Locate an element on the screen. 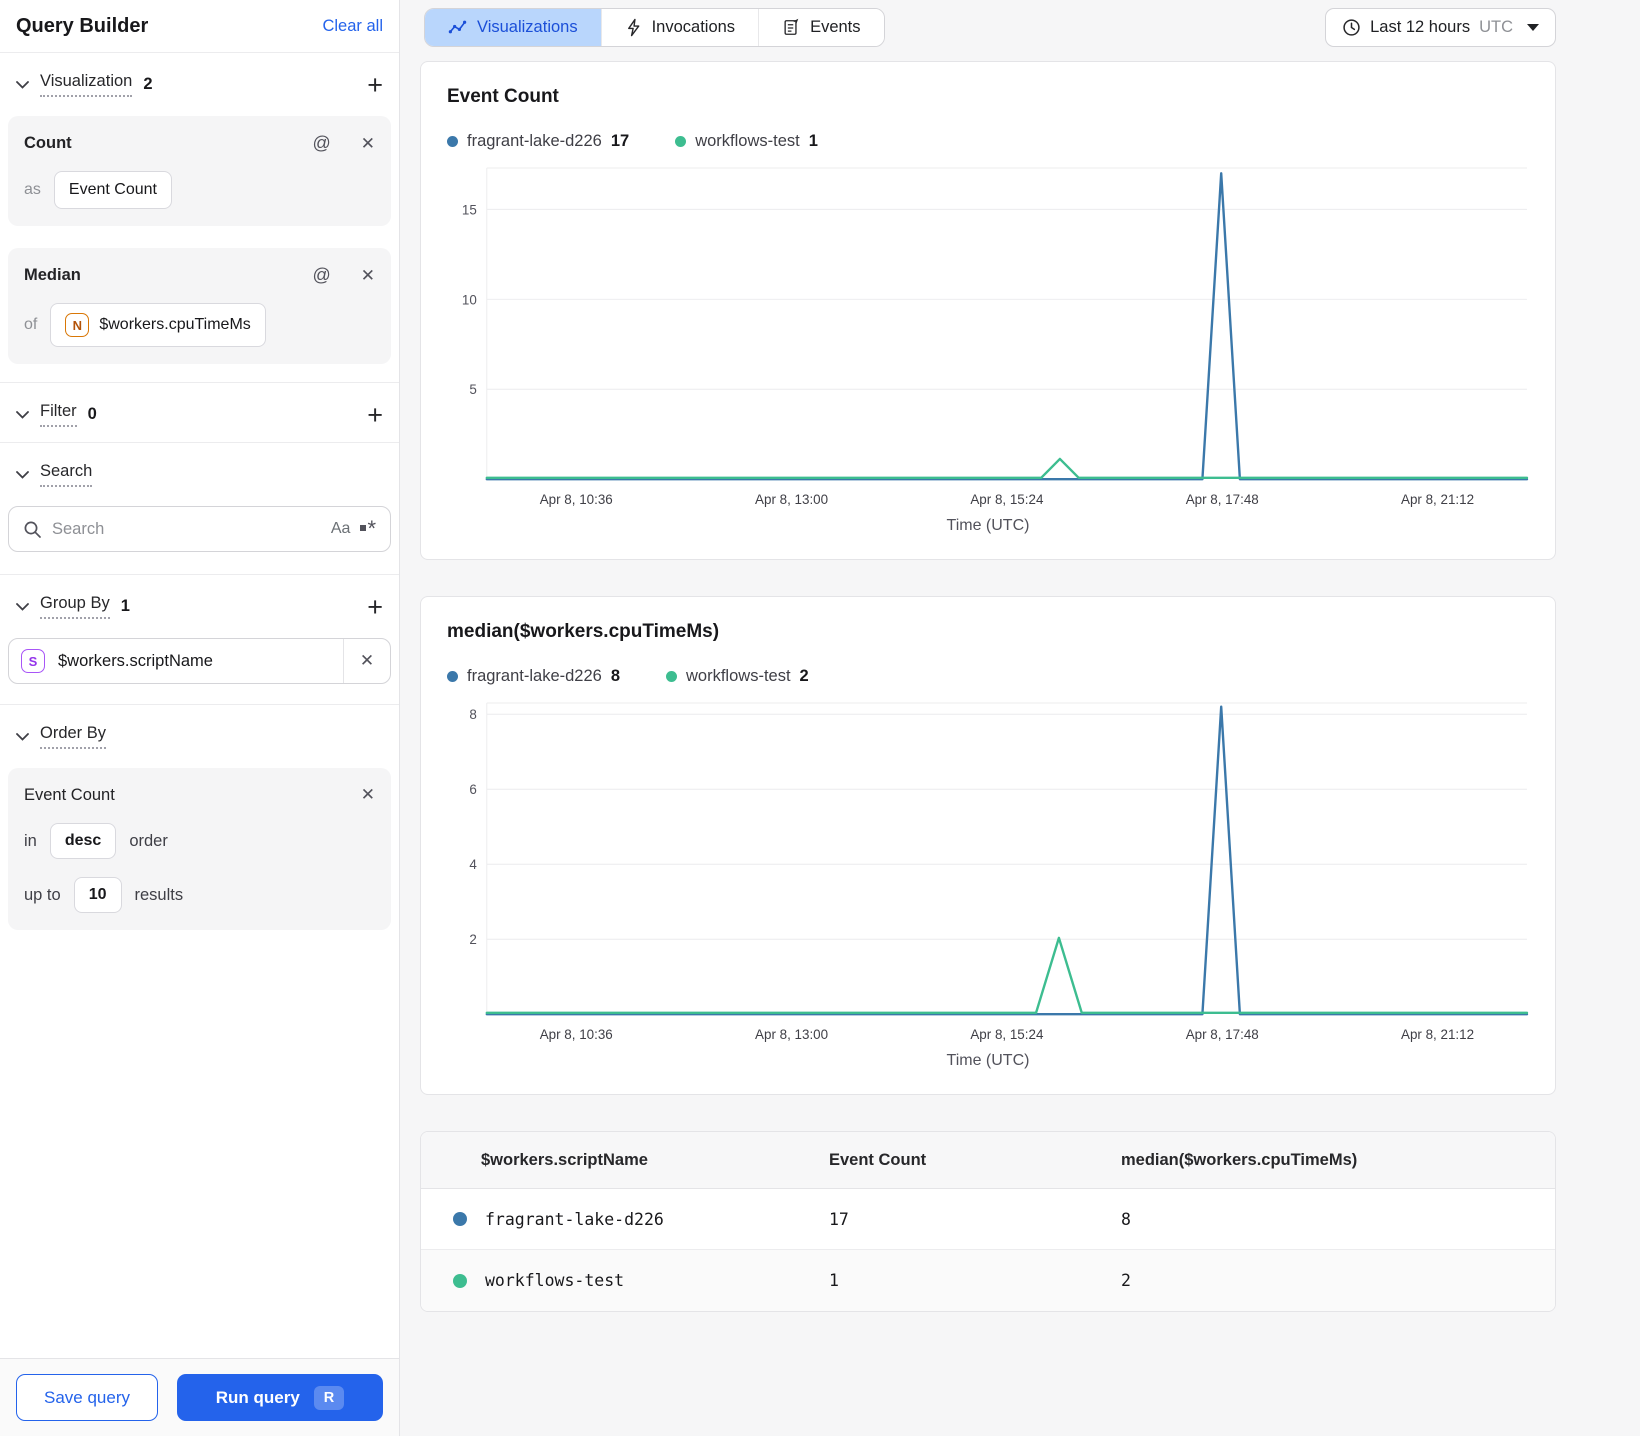  tab-label: Invocations is located at coordinates (693, 27).